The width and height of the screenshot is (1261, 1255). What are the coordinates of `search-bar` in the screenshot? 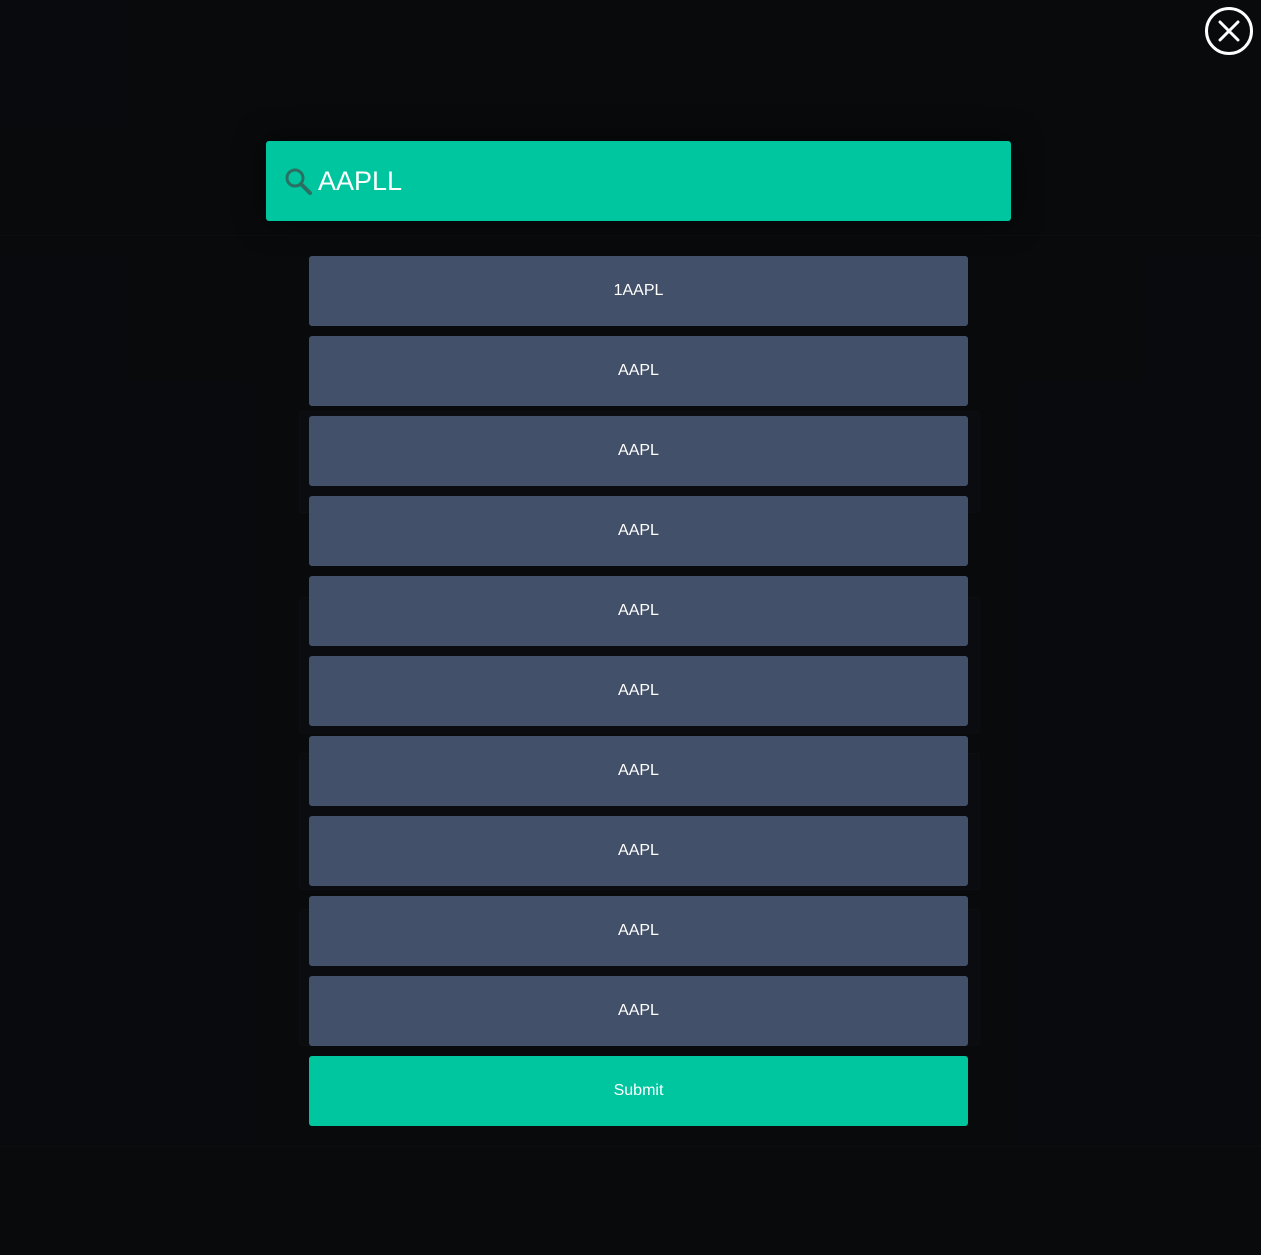 It's located at (638, 181).